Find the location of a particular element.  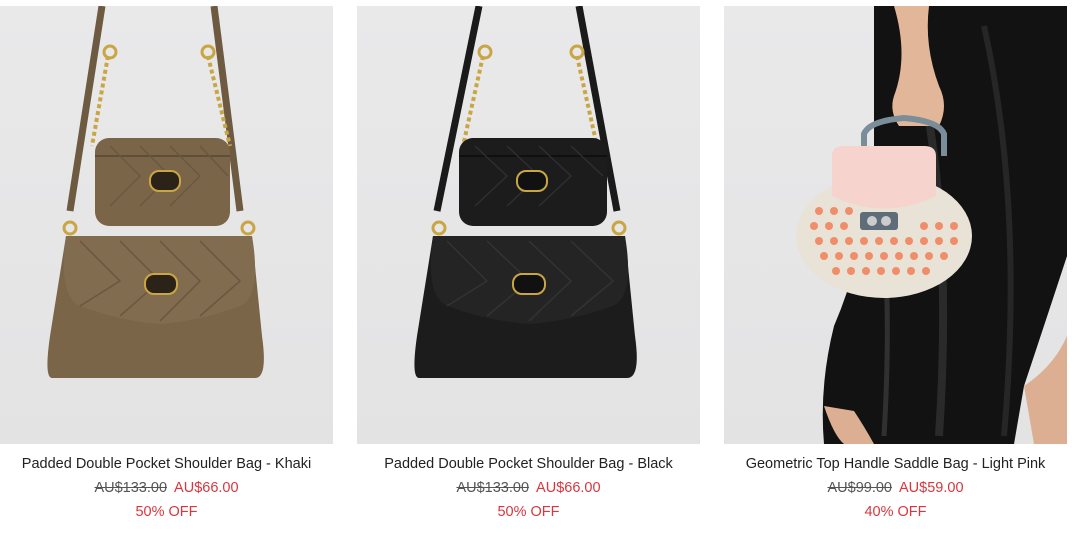

price-line: AU$99.00 AU$59.00 is located at coordinates (895, 488).